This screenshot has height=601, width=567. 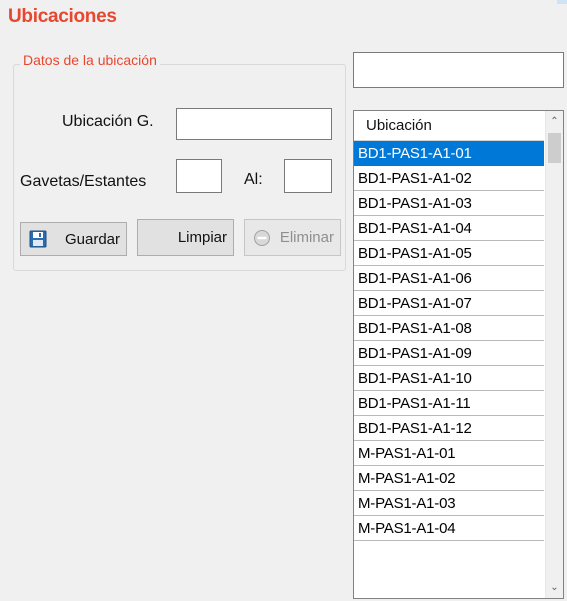 What do you see at coordinates (449, 353) in the screenshot?
I see `list-item: BD1-PAS1-A1-09` at bounding box center [449, 353].